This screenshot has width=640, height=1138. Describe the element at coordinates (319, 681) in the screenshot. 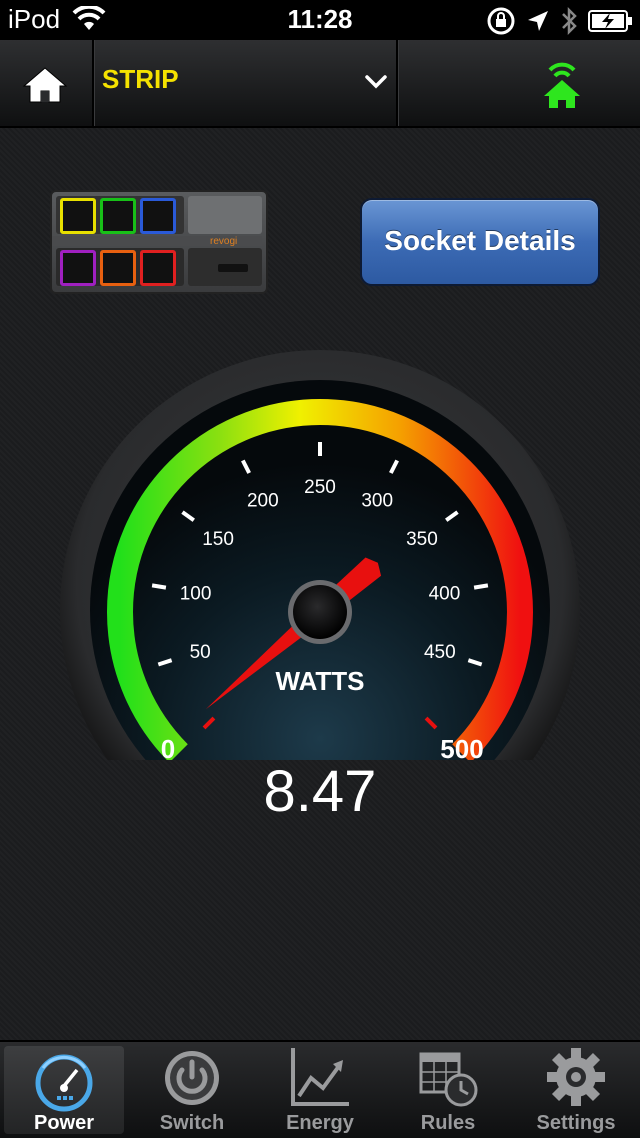

I see `gauge-unit-label: WATTS` at that location.